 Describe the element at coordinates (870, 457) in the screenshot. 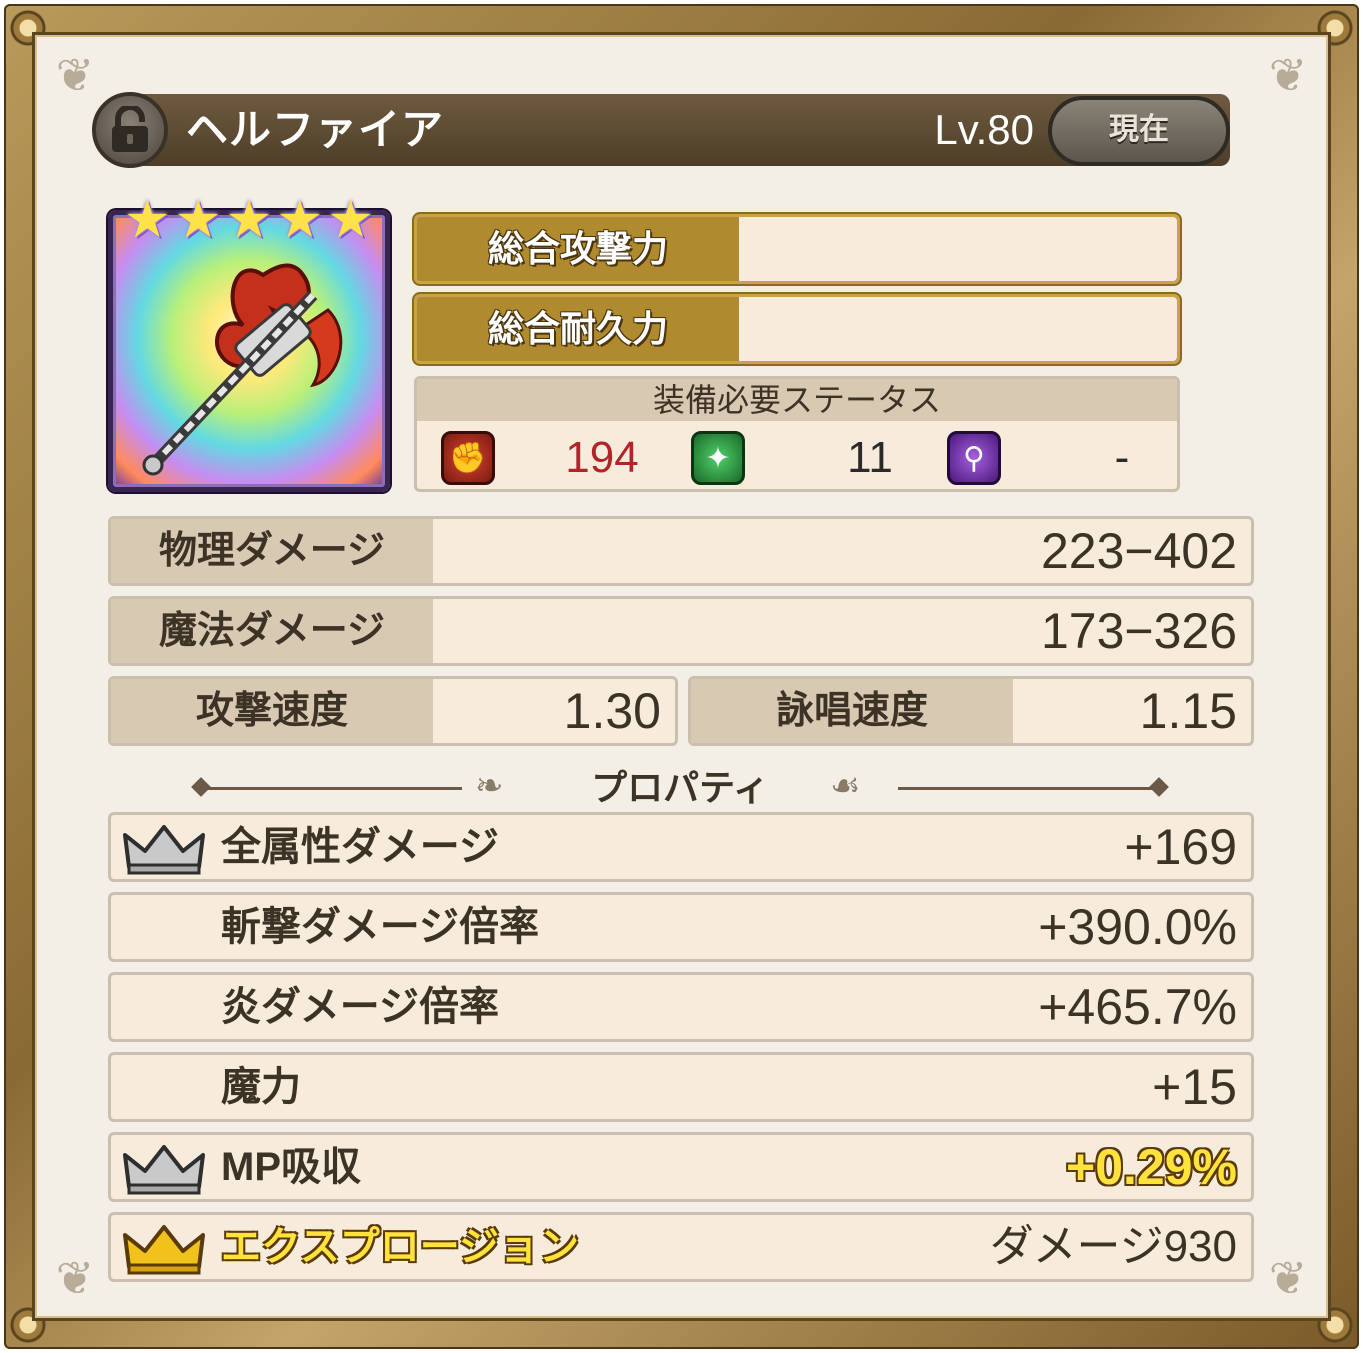

I see `dexterity-requirement: 11` at that location.